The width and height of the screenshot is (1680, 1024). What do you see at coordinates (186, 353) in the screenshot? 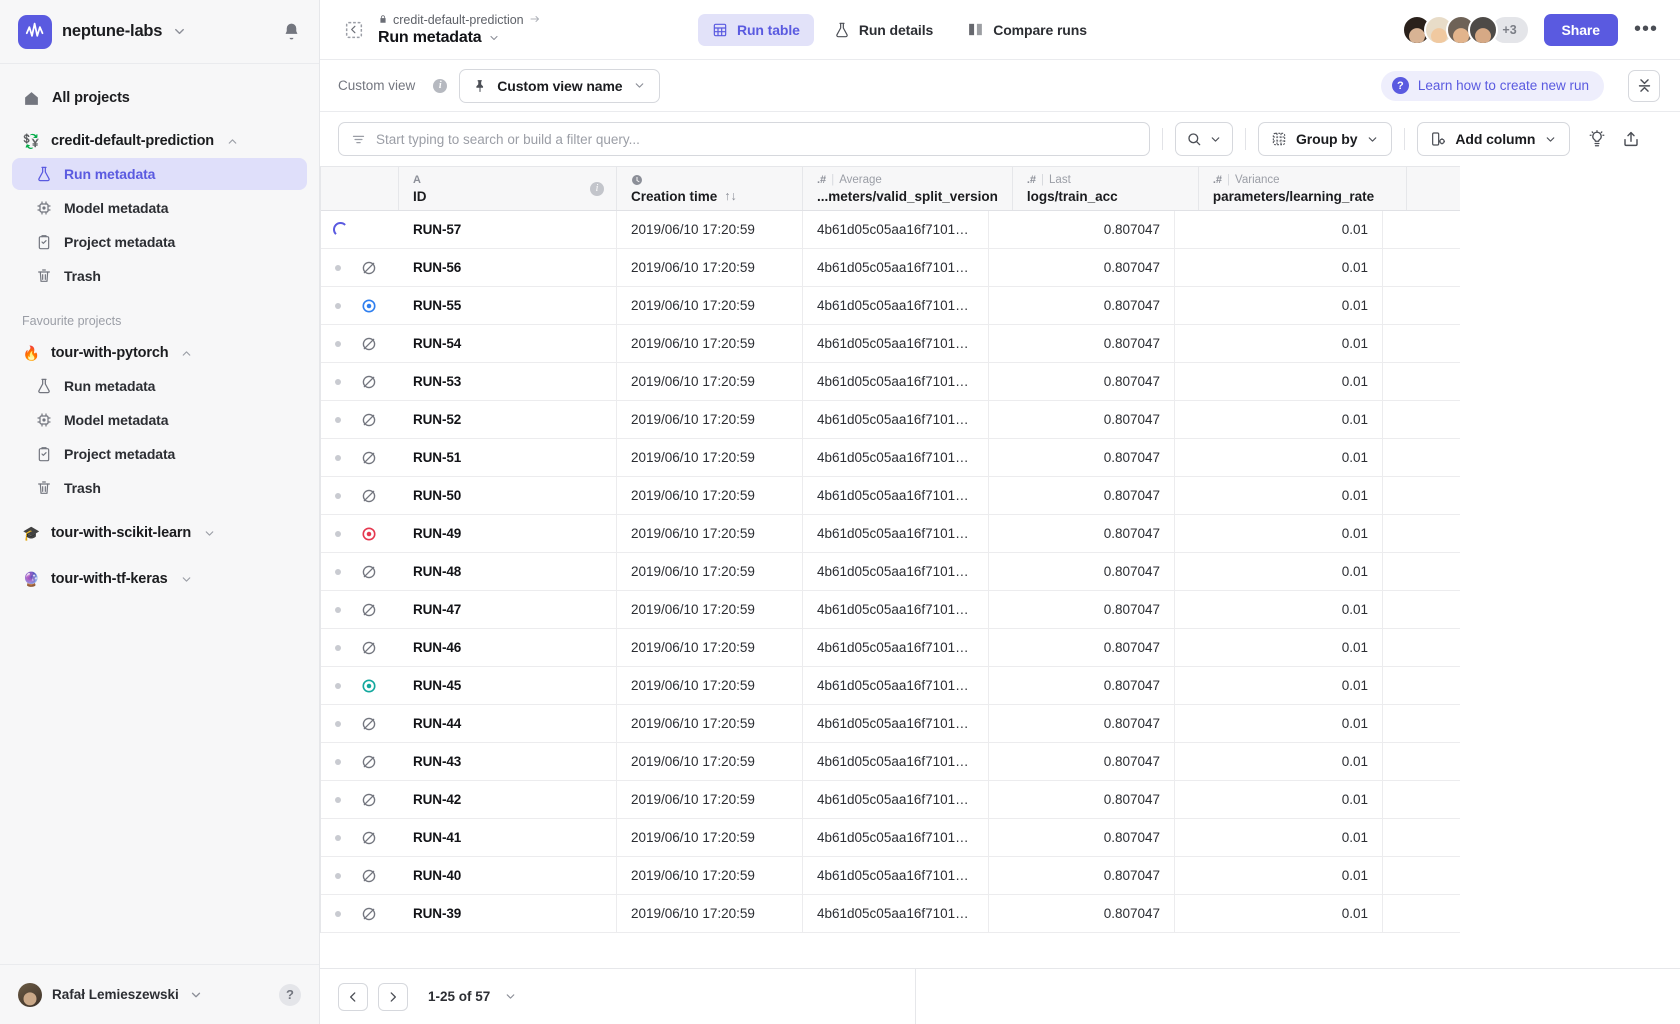
I see `chevron-up-icon` at bounding box center [186, 353].